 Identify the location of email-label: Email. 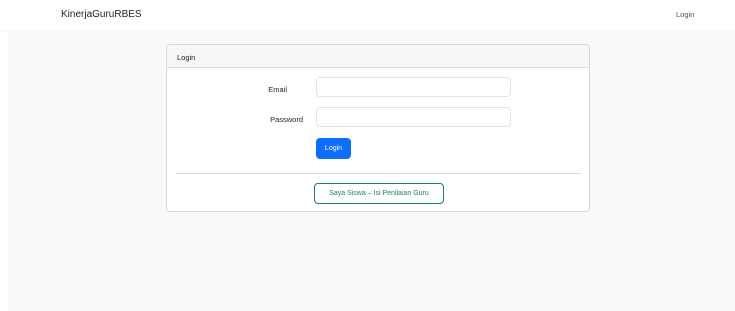
(277, 89).